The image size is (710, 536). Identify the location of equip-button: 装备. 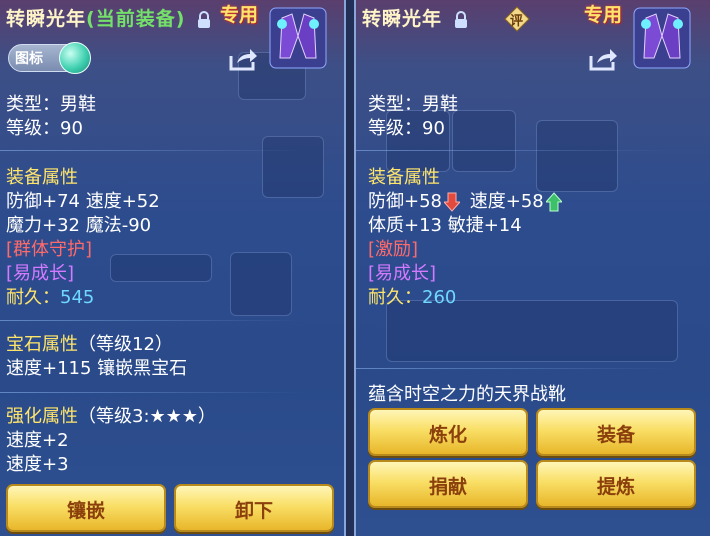
(616, 432).